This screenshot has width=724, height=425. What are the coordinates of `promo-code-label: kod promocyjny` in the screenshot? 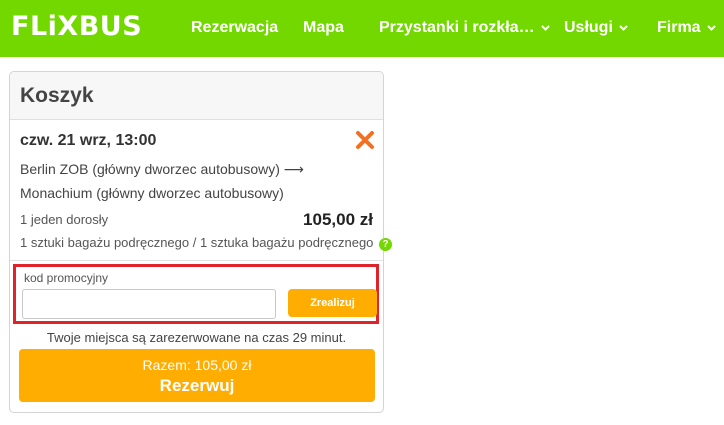 It's located at (66, 278).